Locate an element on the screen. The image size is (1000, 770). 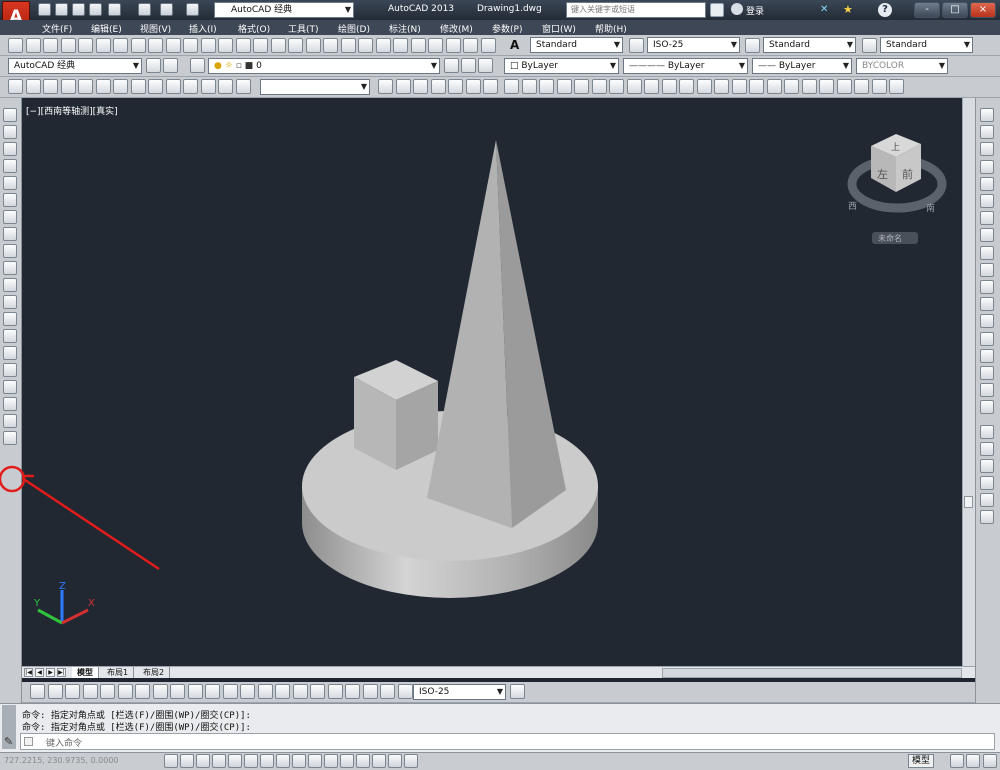
ortho-mode-icon is located at coordinates (219, 761).